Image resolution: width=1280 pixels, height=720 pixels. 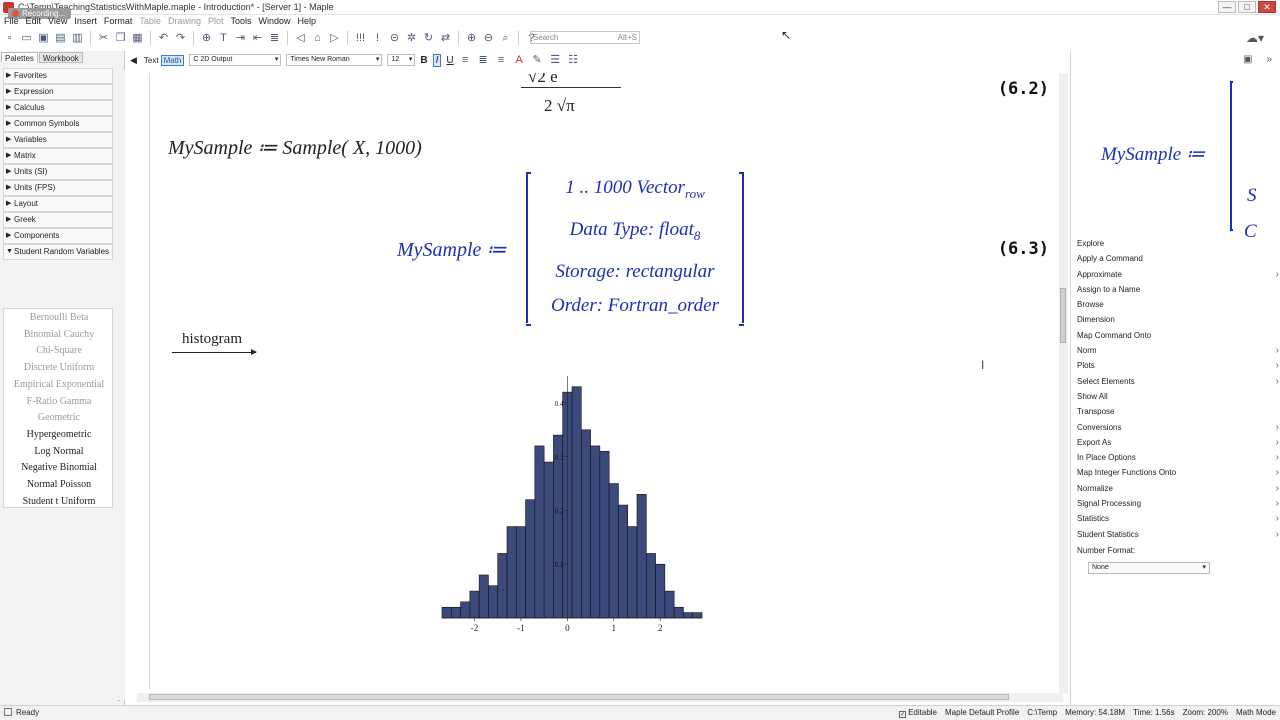 What do you see at coordinates (1175, 274) in the screenshot?
I see `context-menu-item: Approximate` at bounding box center [1175, 274].